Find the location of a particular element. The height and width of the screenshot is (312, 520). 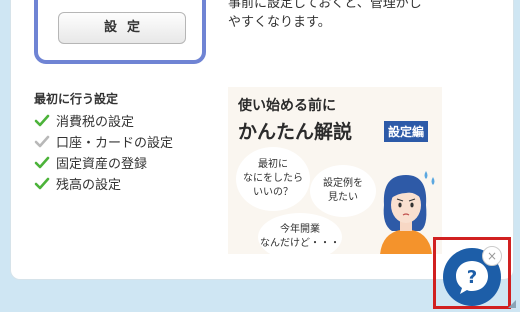

bubble-text: 最初に is located at coordinates (273, 164).